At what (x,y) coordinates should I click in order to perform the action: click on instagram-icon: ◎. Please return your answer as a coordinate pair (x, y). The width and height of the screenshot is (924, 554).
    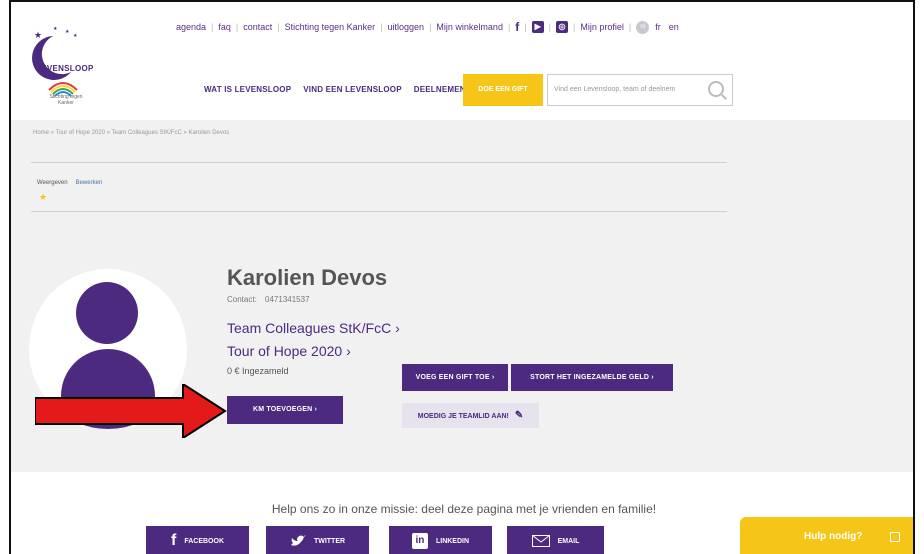
    Looking at the image, I should click on (561, 27).